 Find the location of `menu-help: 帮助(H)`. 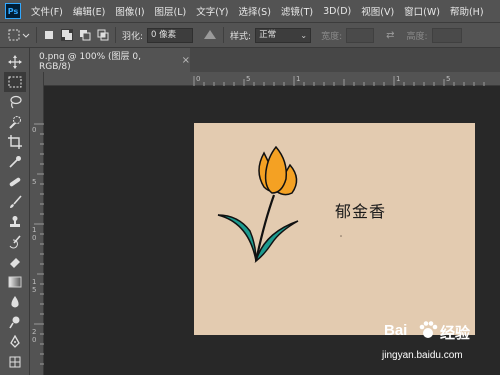

menu-help: 帮助(H) is located at coordinates (467, 11).